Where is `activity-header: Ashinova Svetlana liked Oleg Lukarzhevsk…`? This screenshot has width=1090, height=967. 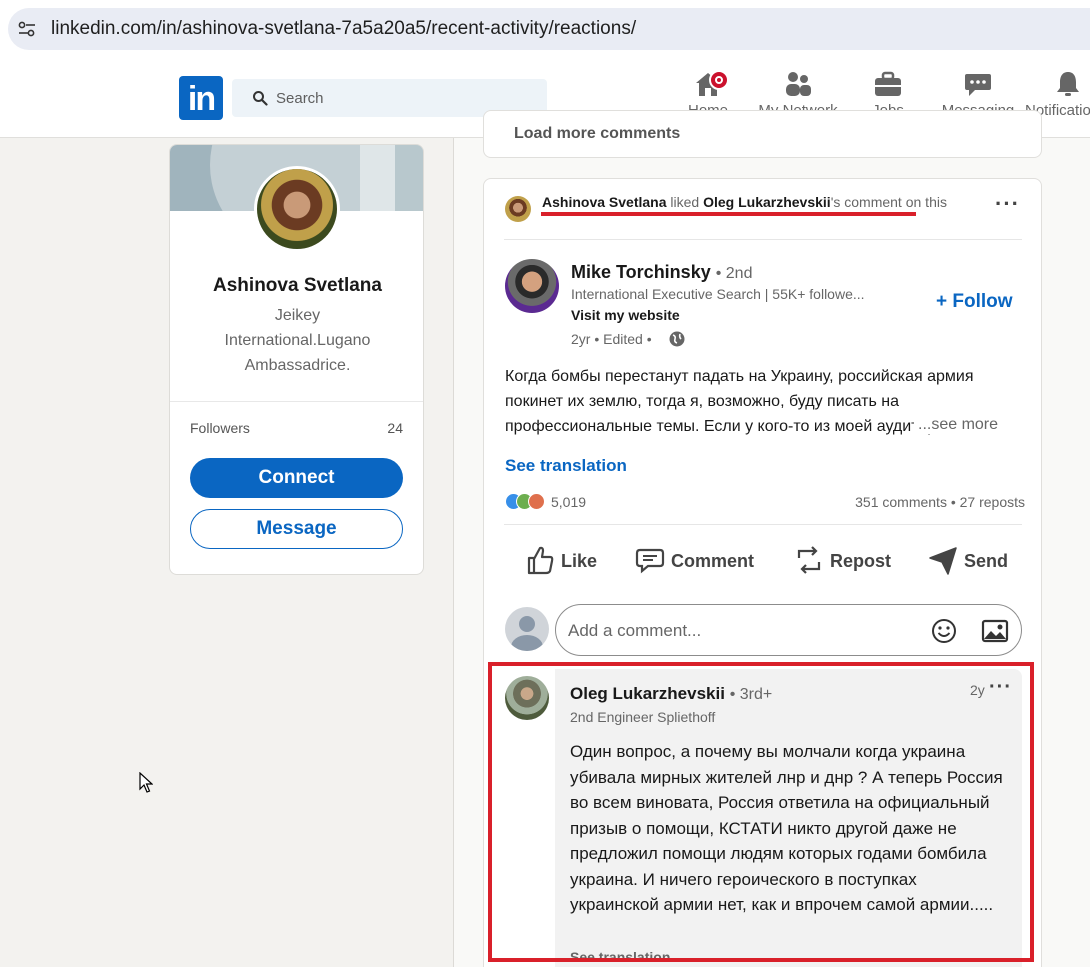
activity-header: Ashinova Svetlana liked Oleg Lukarzhevsk… is located at coordinates (752, 202).